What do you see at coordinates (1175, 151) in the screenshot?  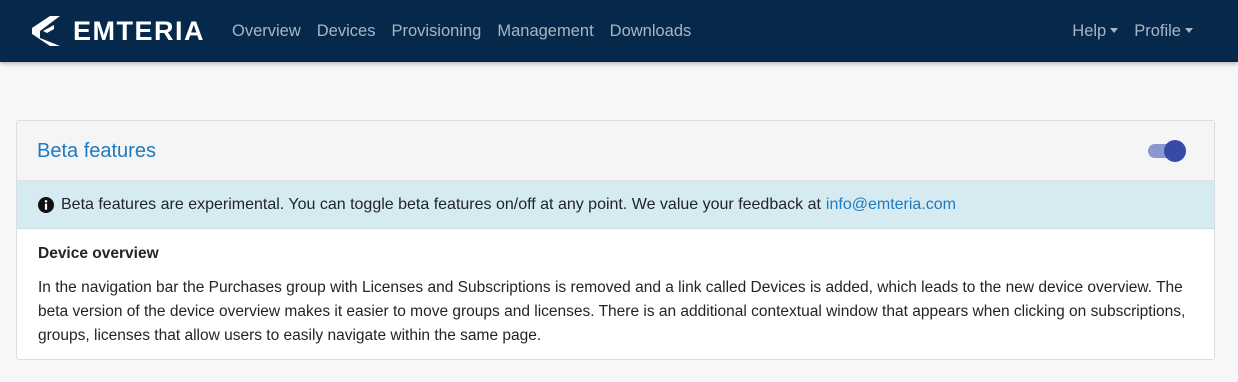 I see `toggle-knob` at bounding box center [1175, 151].